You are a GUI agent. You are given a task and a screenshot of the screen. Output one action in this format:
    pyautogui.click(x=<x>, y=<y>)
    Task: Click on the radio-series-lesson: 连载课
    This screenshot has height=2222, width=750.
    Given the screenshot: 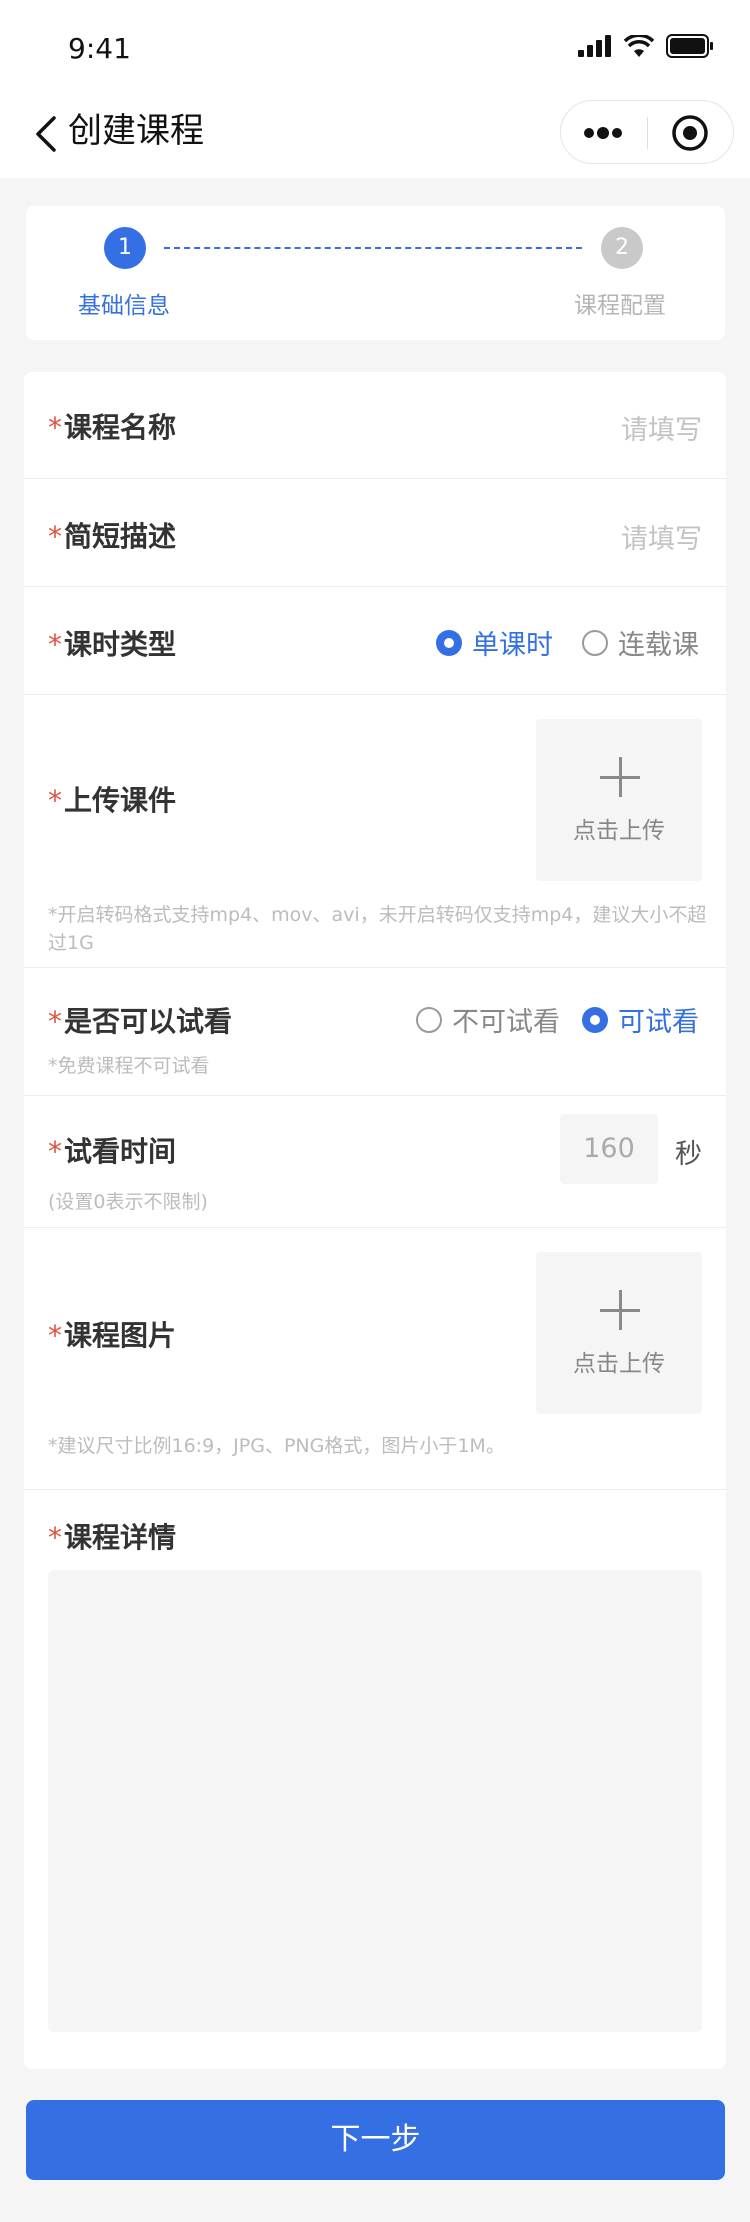 What is the action you would take?
    pyautogui.click(x=640, y=642)
    